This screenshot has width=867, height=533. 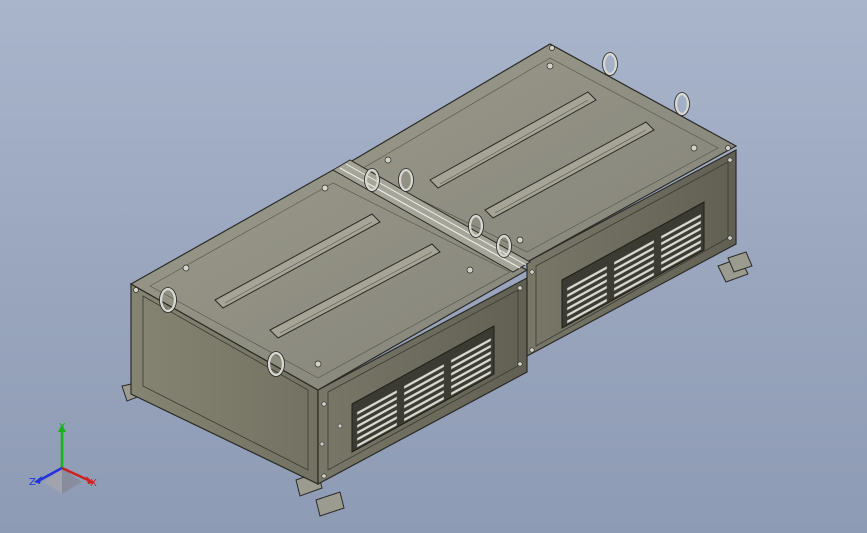 I want to click on axis-triad: Y X Z, so click(x=63, y=458).